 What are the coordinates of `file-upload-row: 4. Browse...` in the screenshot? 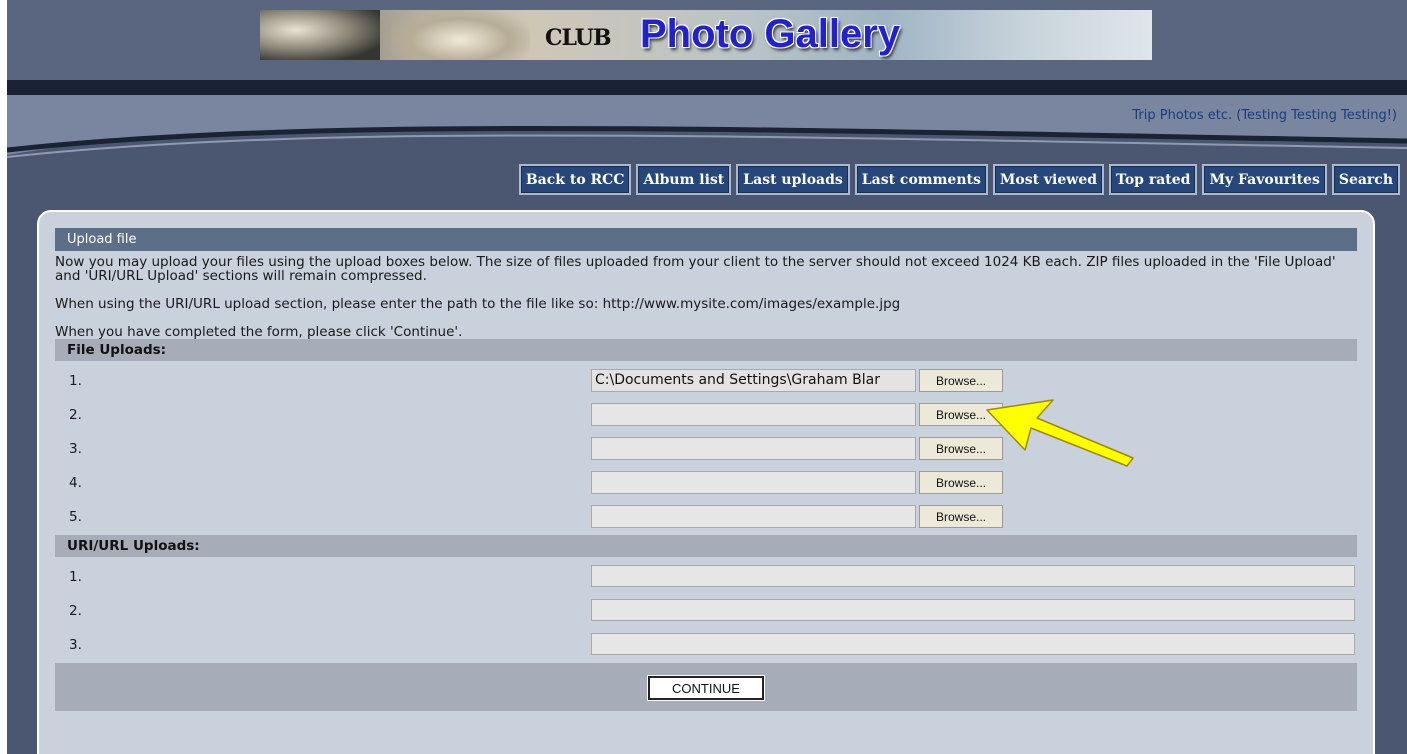 It's located at (706, 484).